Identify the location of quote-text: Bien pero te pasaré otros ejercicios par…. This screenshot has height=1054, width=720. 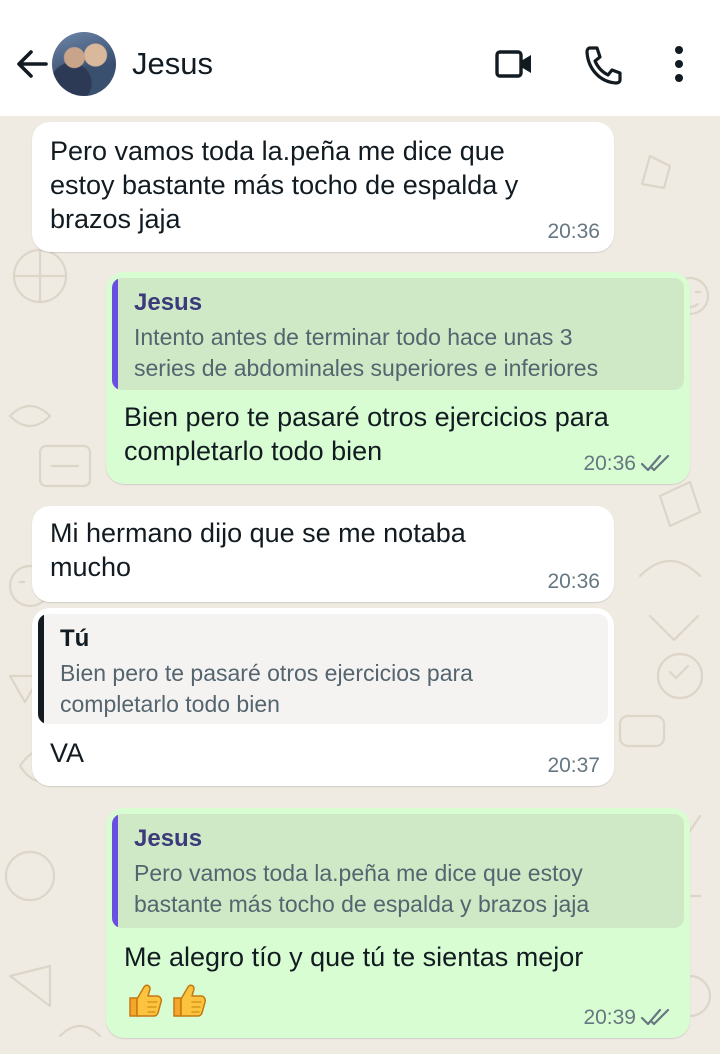
(266, 688).